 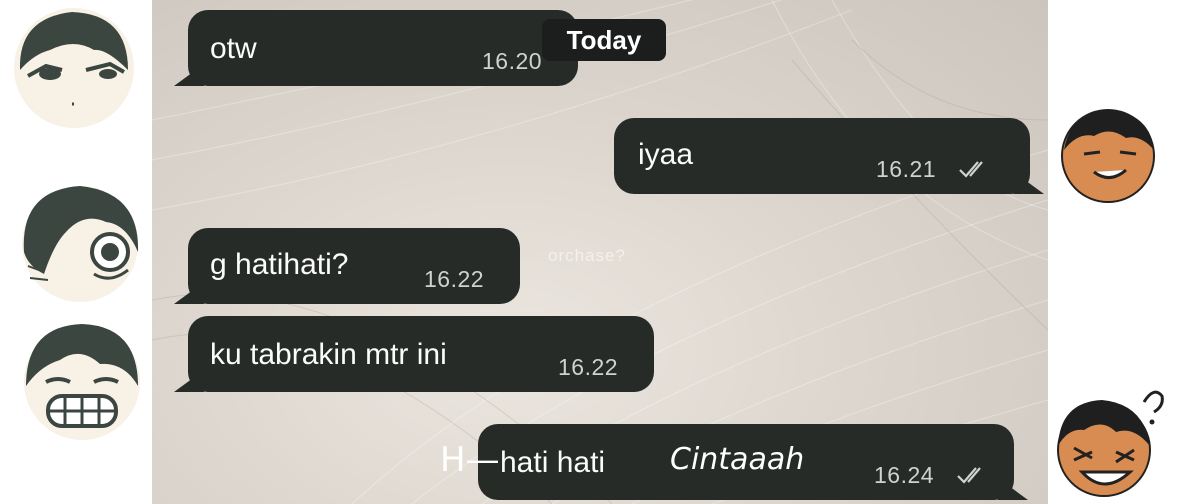 I want to click on handwritten-annotation: Cintaaah, so click(x=737, y=459).